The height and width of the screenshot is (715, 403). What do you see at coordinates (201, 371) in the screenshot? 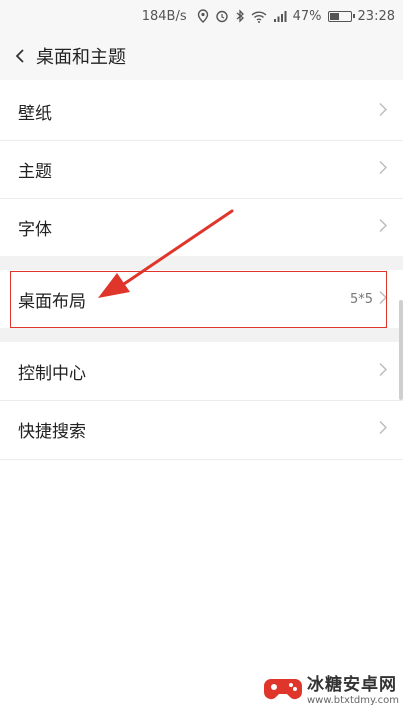
I see `settings-item-control-center: 控制中心` at bounding box center [201, 371].